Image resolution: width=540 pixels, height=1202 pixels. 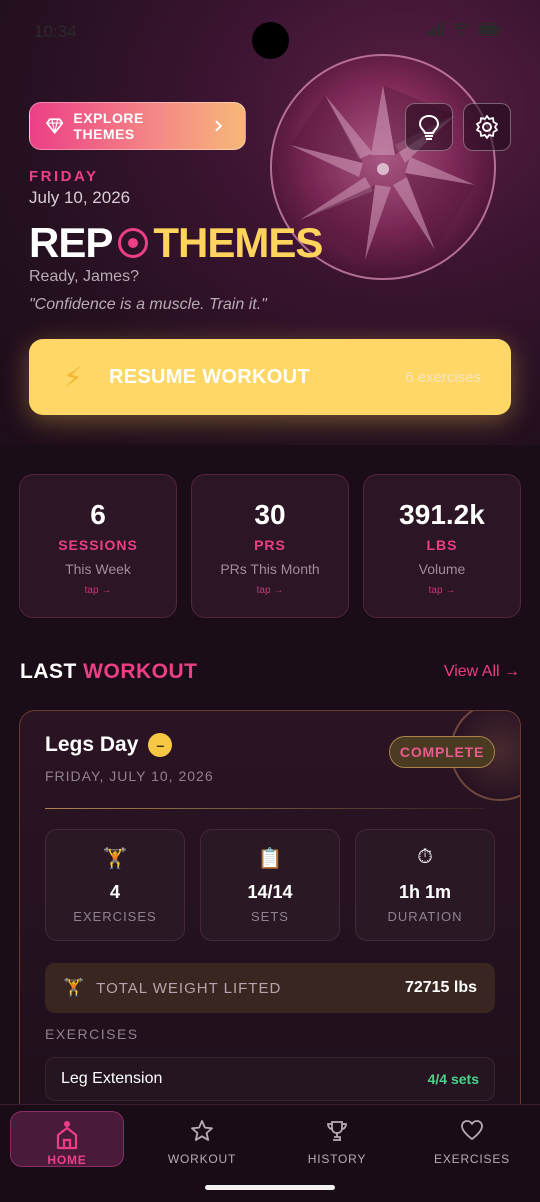 I want to click on nav-workout: WORKOUT, so click(x=202, y=1139).